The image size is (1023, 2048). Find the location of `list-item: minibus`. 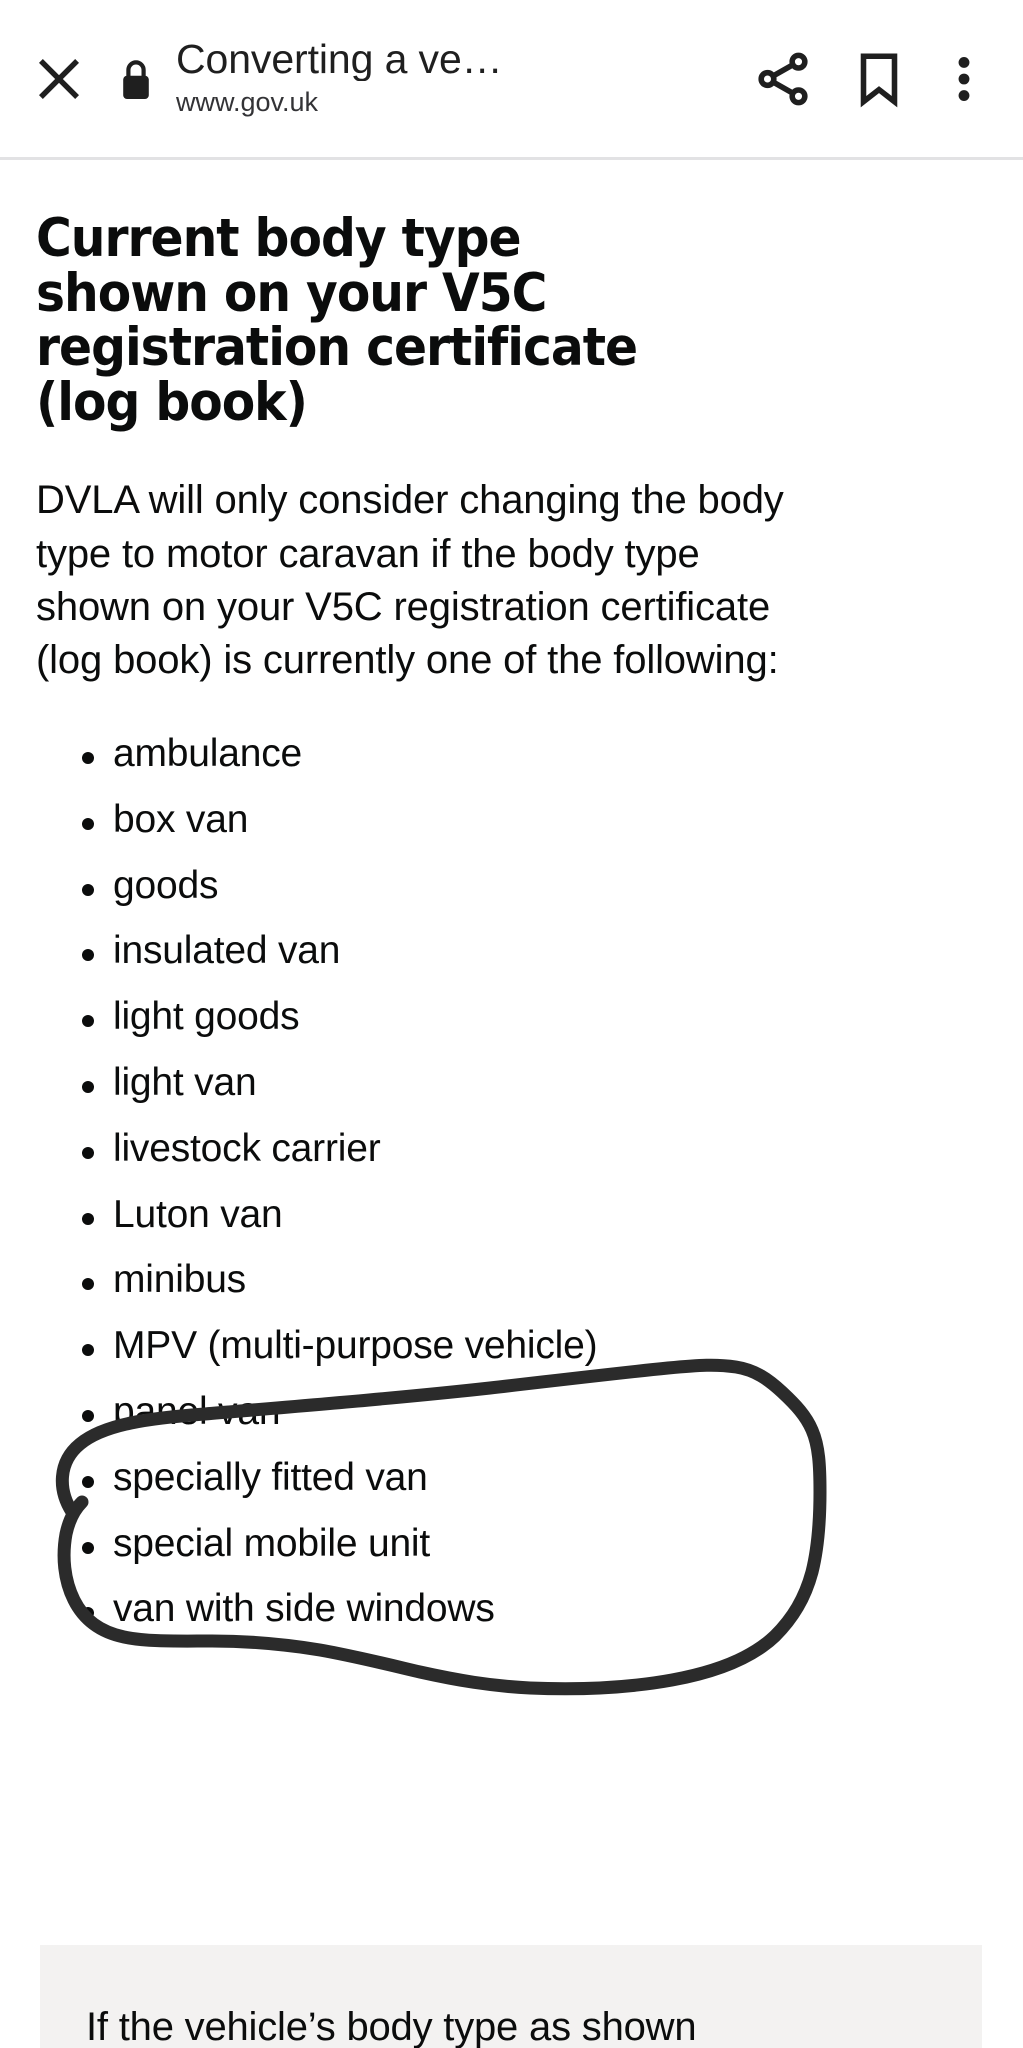

list-item: minibus is located at coordinates (534, 1280).